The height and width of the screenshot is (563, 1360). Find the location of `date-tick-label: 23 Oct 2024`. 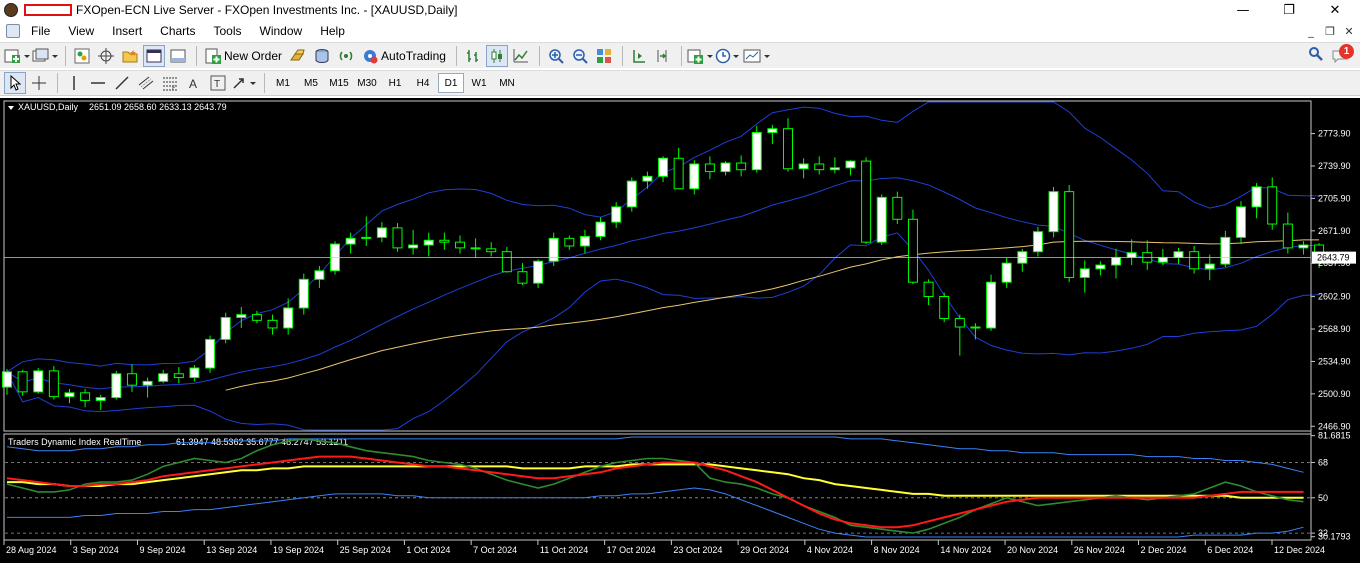

date-tick-label: 23 Oct 2024 is located at coordinates (697, 550).